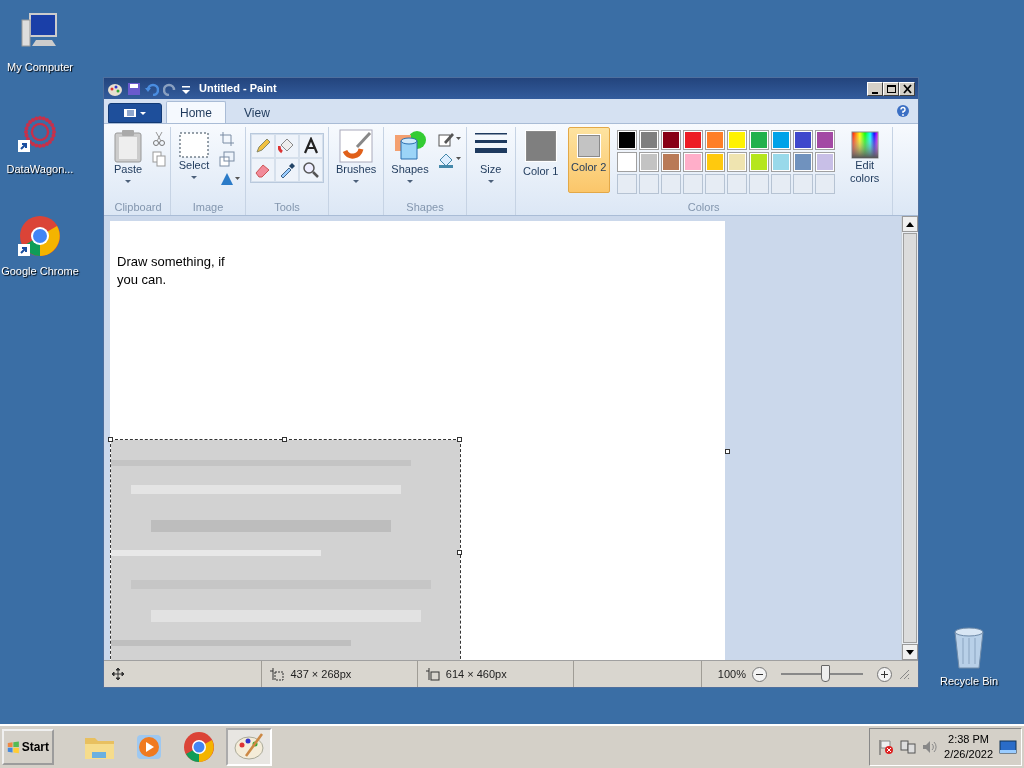 This screenshot has height=768, width=1024. What do you see at coordinates (864, 160) in the screenshot?
I see `edit-colors-button: Edit colors` at bounding box center [864, 160].